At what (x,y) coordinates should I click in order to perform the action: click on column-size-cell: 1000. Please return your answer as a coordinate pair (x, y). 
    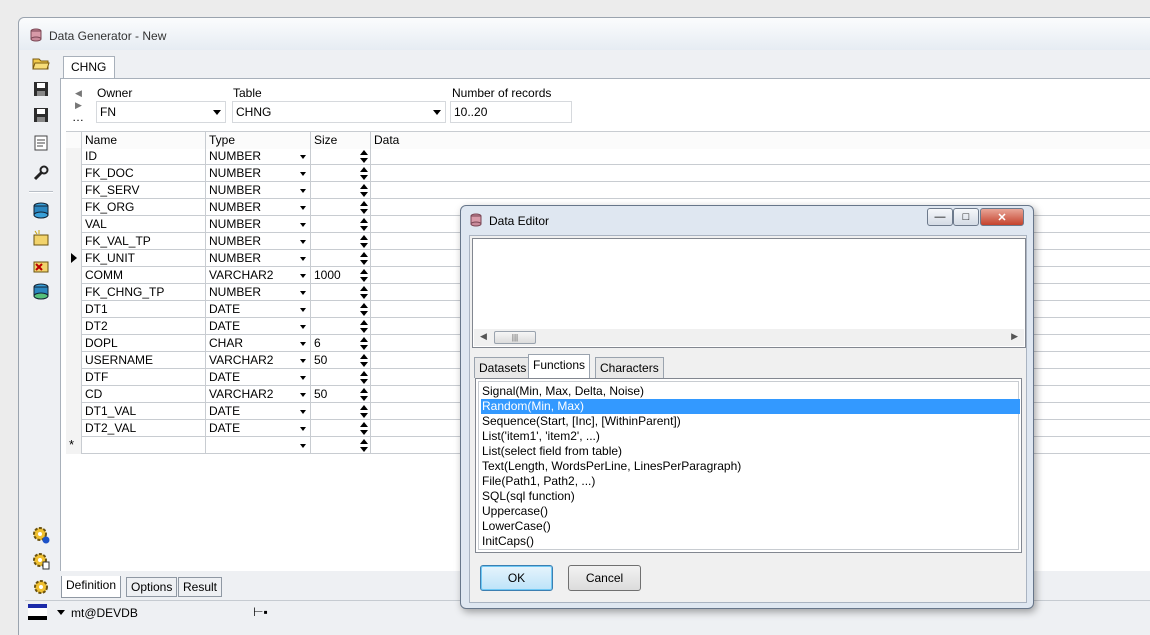
    Looking at the image, I should click on (341, 275).